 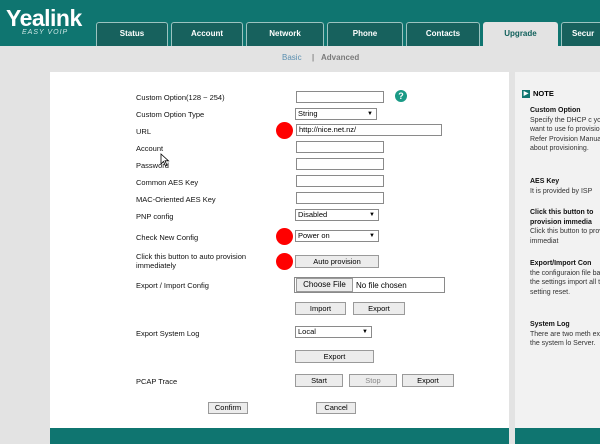 I want to click on sub-navigation: Basic | Advanced, so click(x=300, y=57).